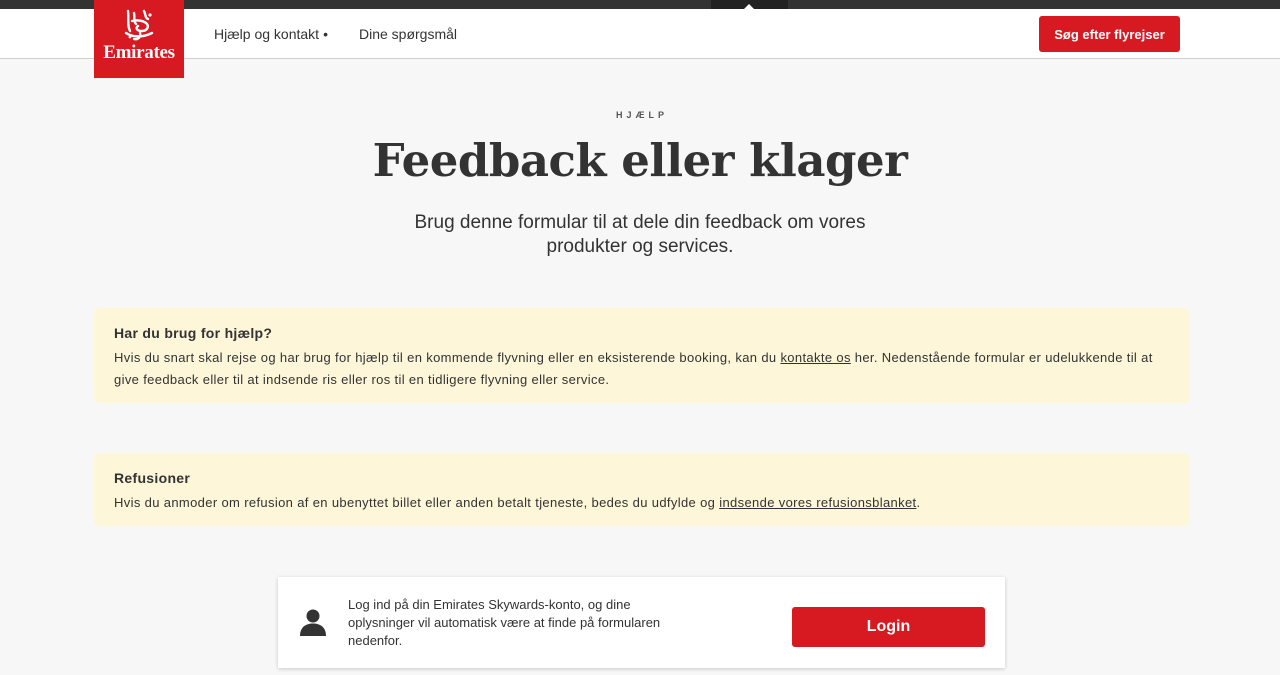 The width and height of the screenshot is (1280, 675). I want to click on user-icon, so click(313, 622).